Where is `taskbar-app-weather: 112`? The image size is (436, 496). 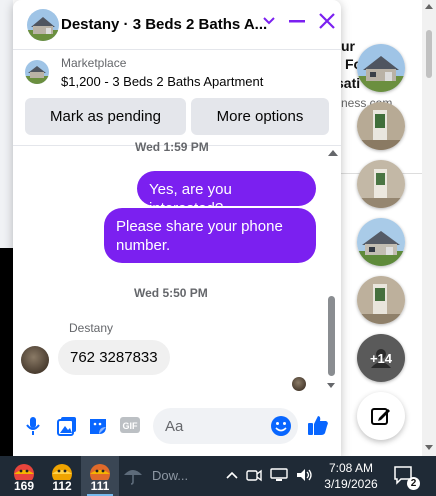
taskbar-app-weather: 112 is located at coordinates (62, 476).